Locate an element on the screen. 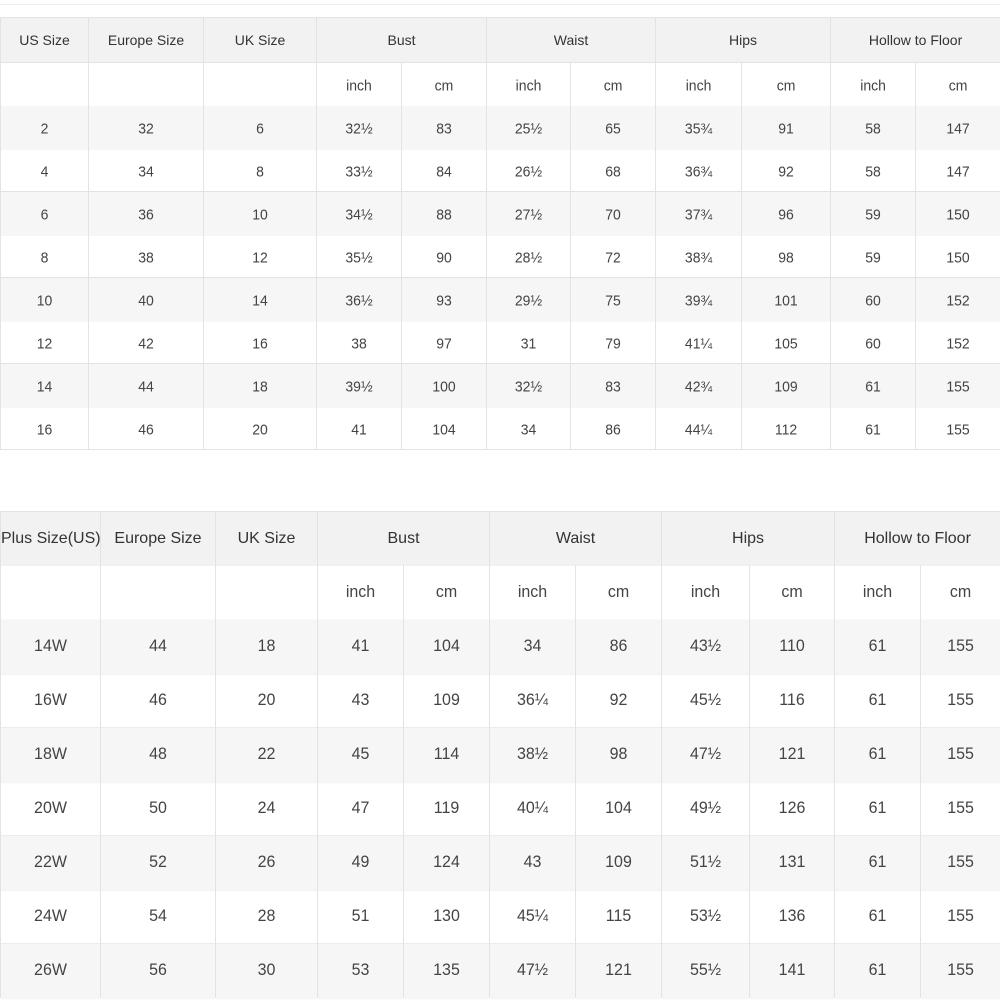 This screenshot has height=1000, width=1000. table-cell: 18W is located at coordinates (50, 754).